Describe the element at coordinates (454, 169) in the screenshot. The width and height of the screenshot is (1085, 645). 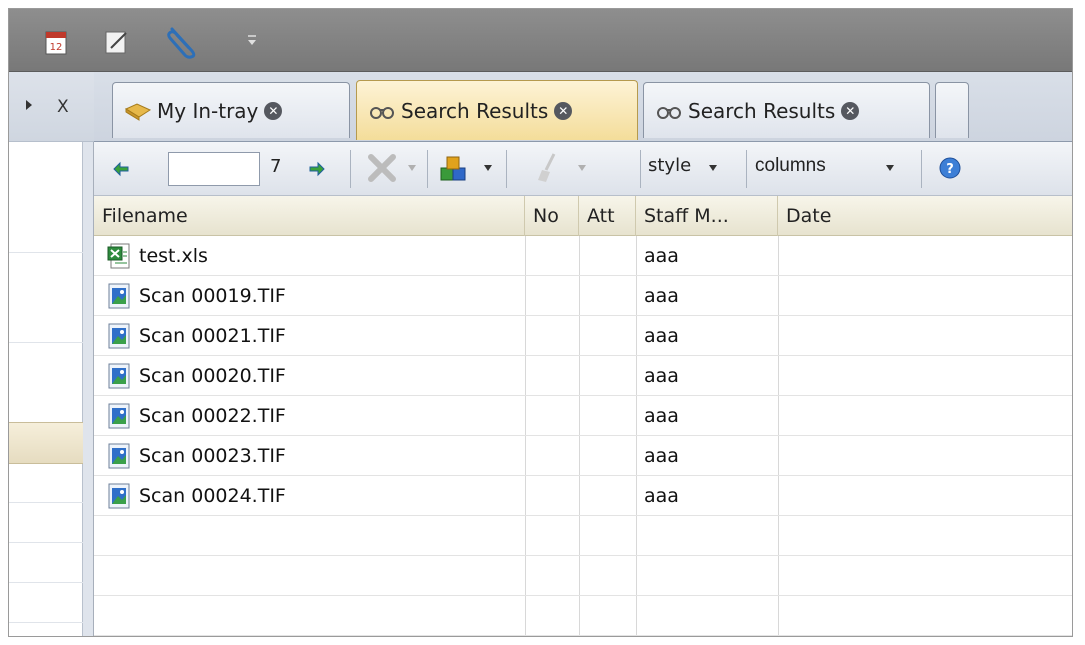
I see `cubes-icon` at that location.